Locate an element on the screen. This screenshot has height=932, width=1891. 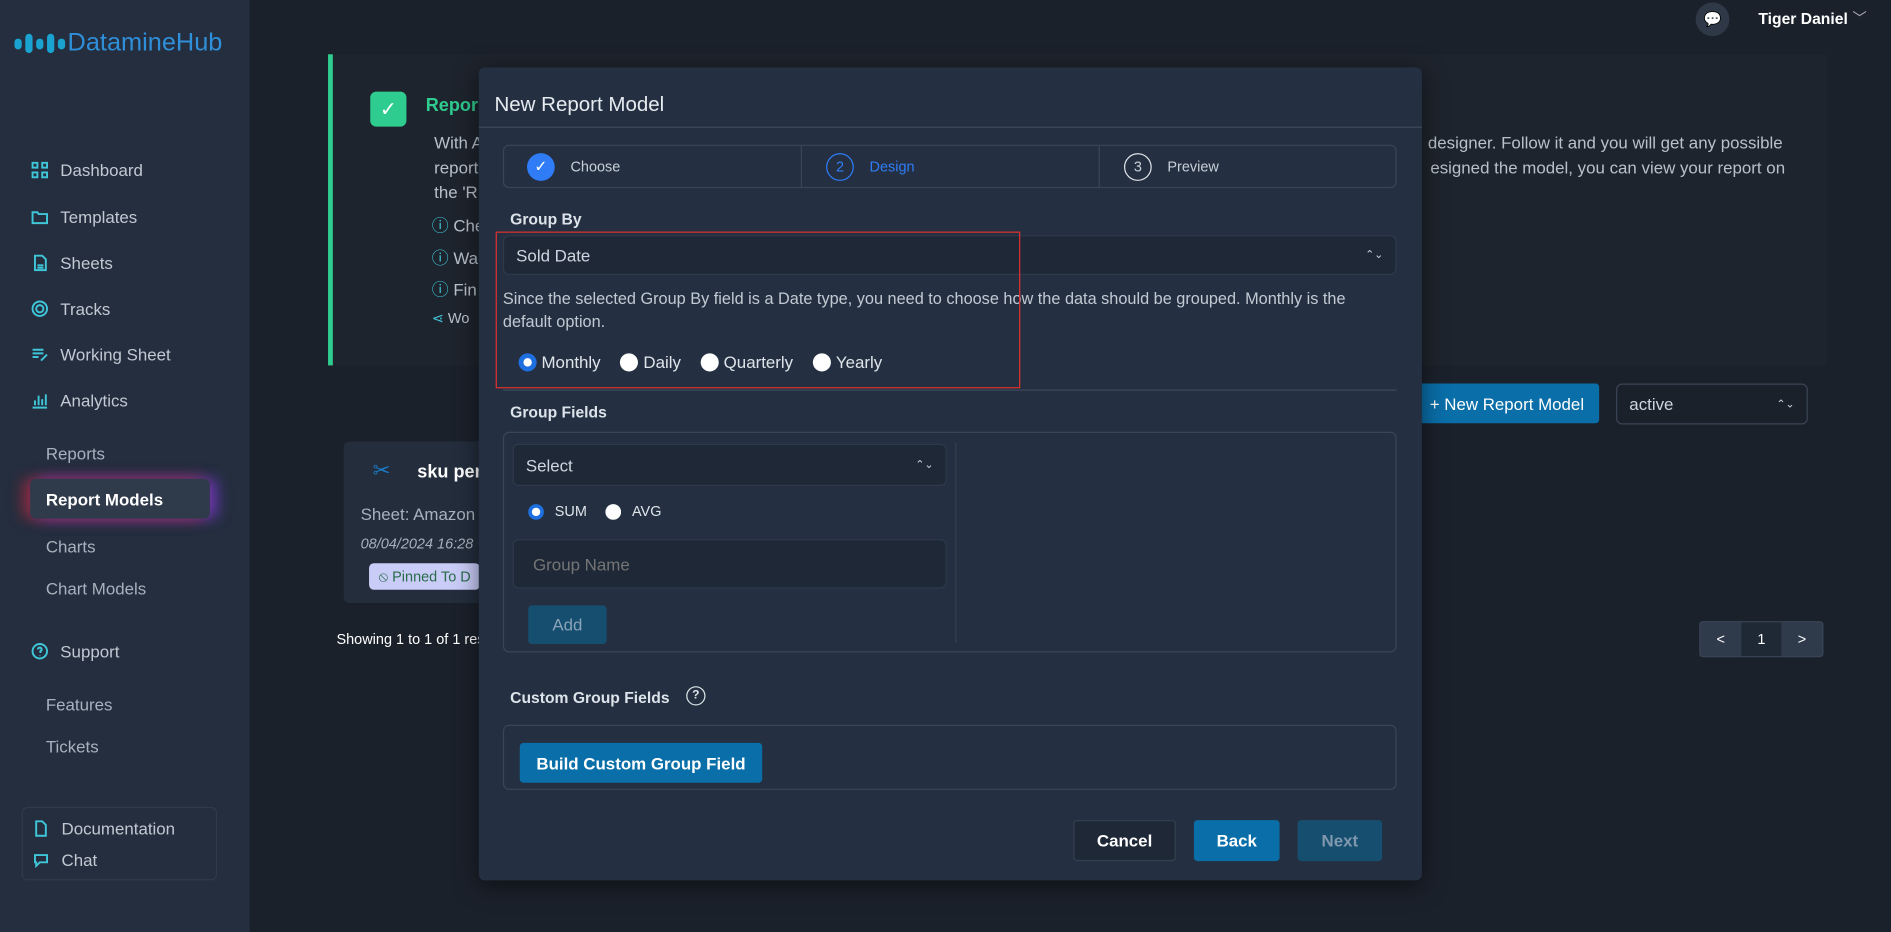
sidebar-item-support: Support is located at coordinates (75, 651).